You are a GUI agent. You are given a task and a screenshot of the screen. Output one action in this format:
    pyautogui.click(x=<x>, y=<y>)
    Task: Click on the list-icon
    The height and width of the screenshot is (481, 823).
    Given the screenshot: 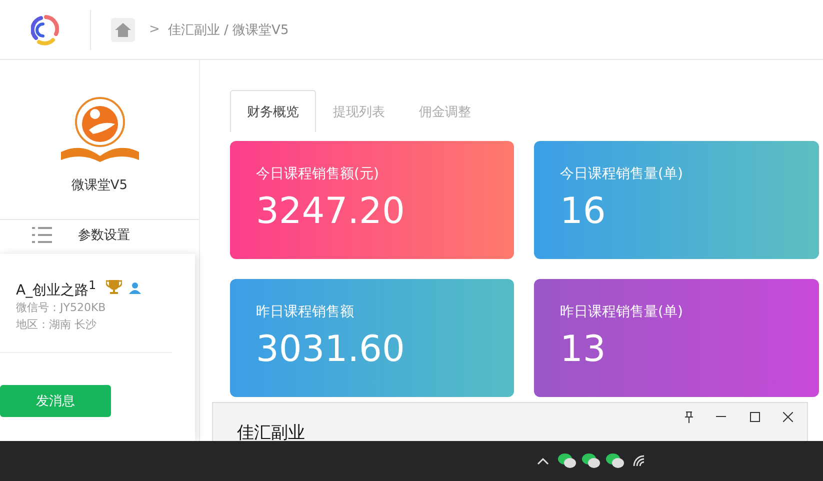 What is the action you would take?
    pyautogui.click(x=42, y=235)
    